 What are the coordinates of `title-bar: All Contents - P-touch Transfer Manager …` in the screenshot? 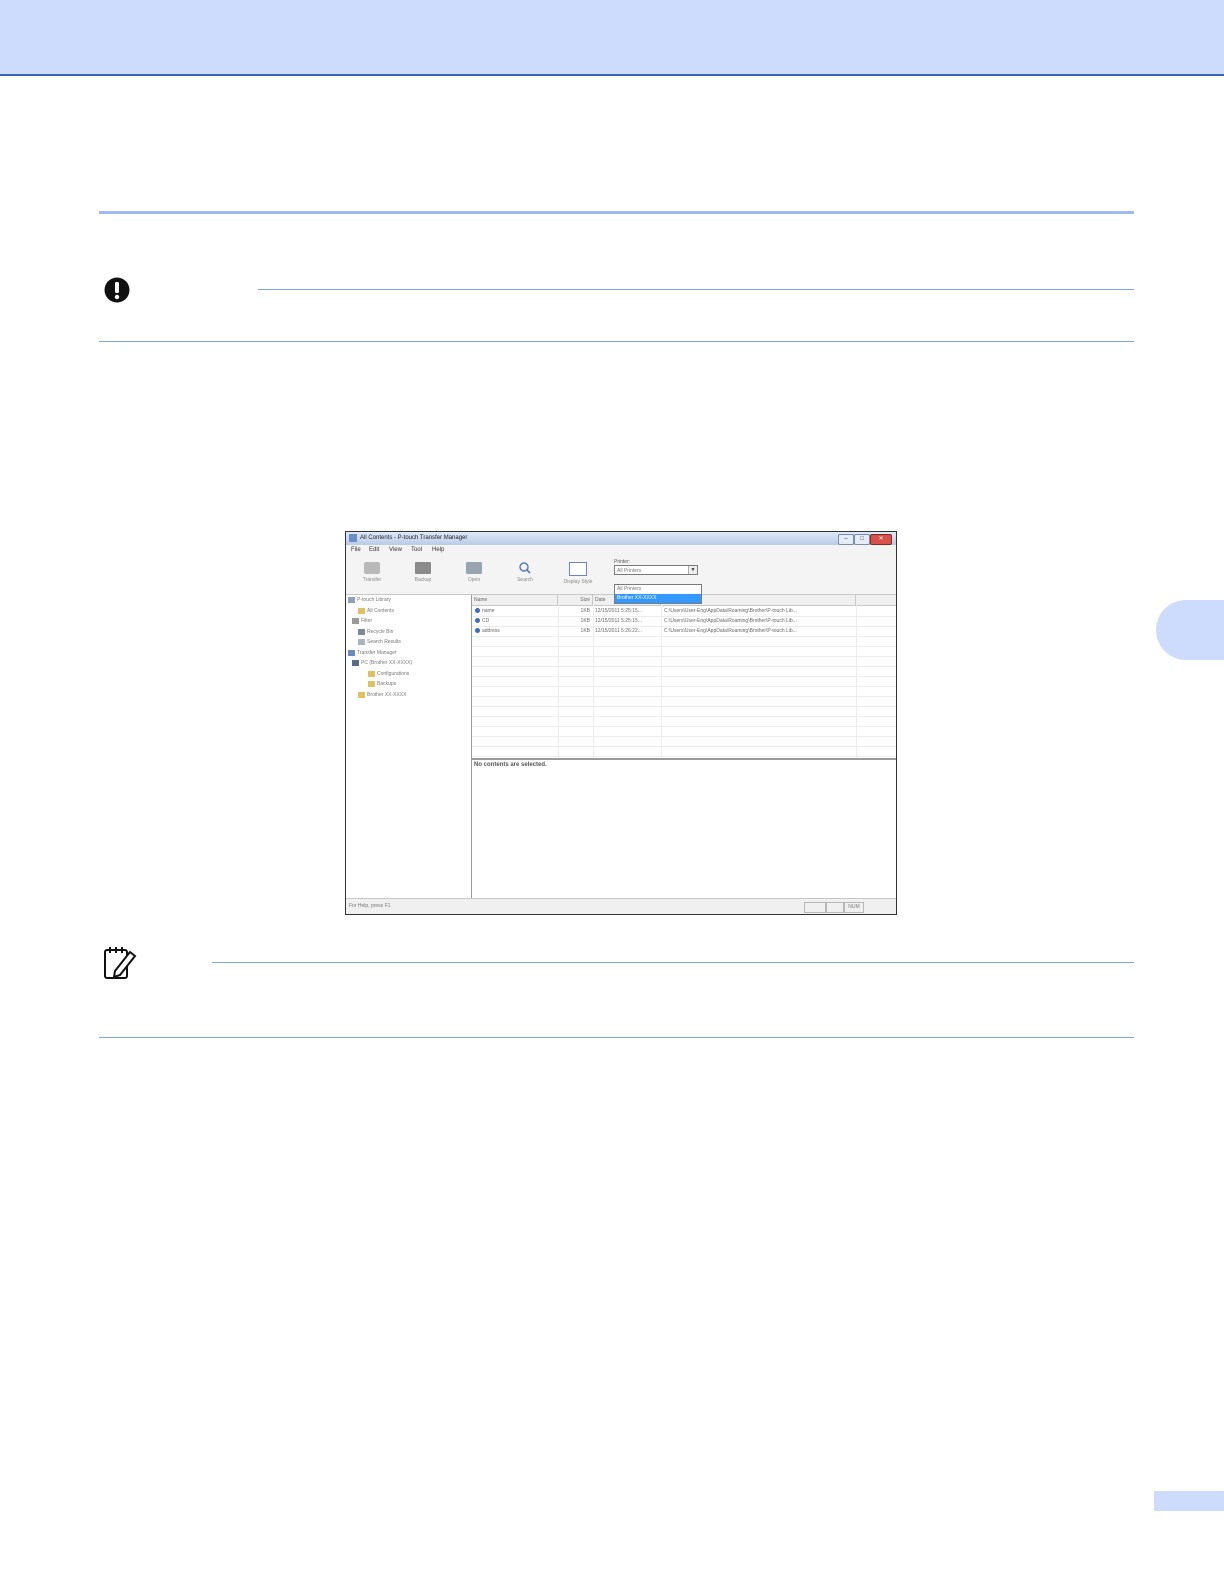 It's located at (621, 538).